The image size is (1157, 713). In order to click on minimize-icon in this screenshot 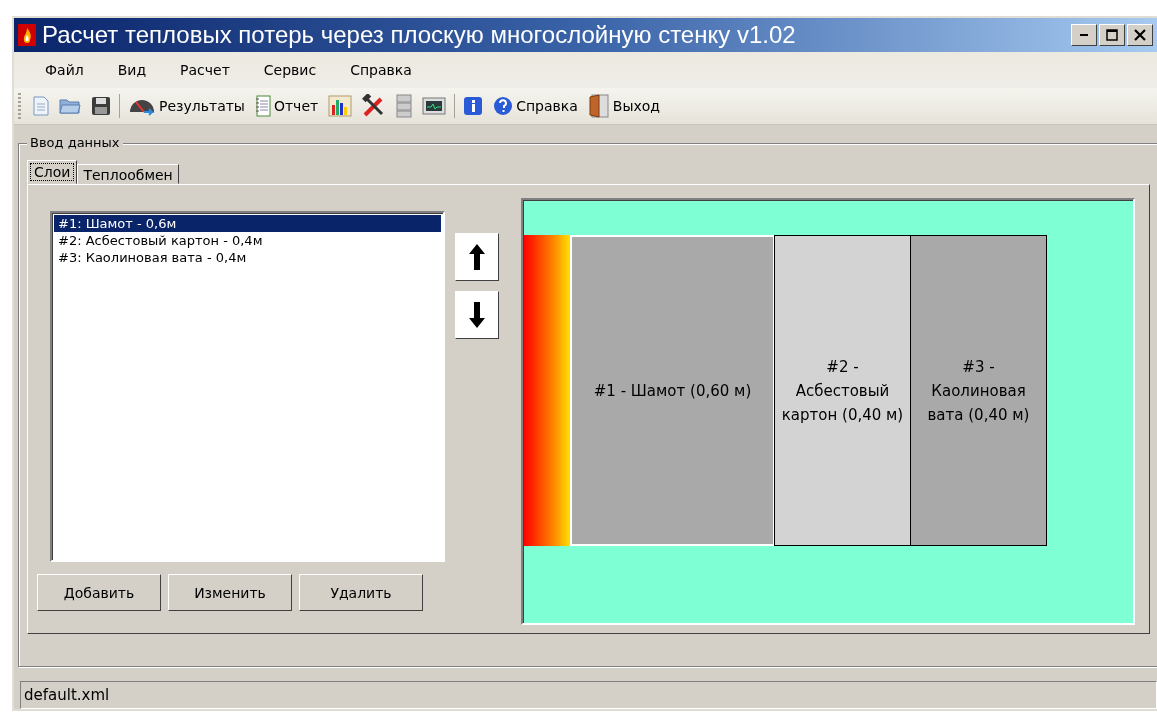, I will do `click(1084, 35)`.